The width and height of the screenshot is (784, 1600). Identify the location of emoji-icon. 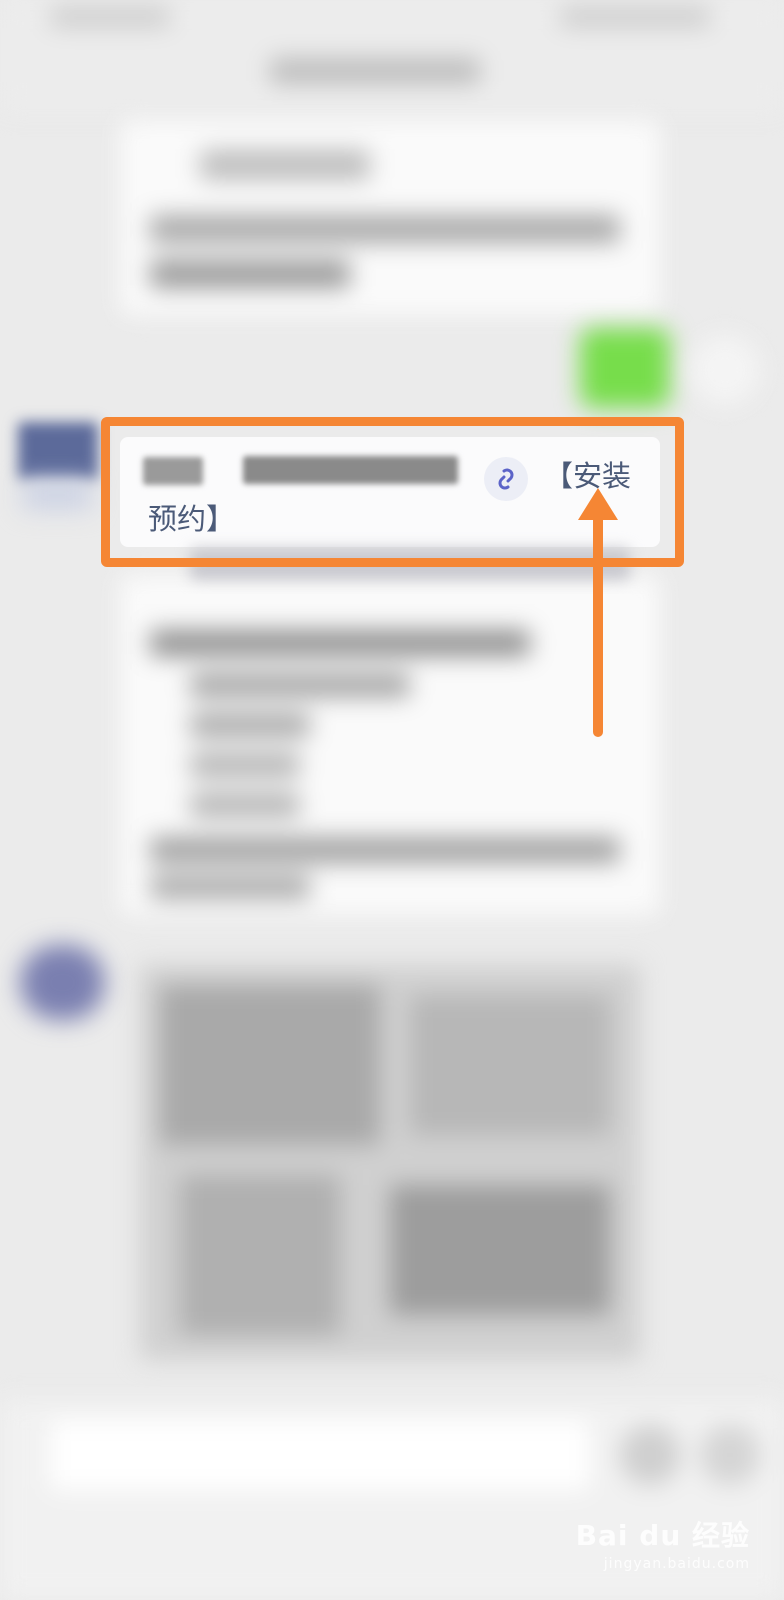
(650, 1455).